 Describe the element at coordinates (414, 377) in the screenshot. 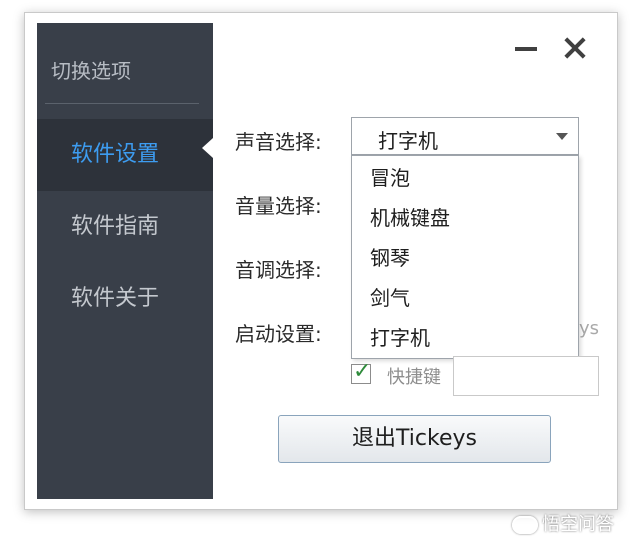

I see `hotkey-label: 快捷键` at that location.